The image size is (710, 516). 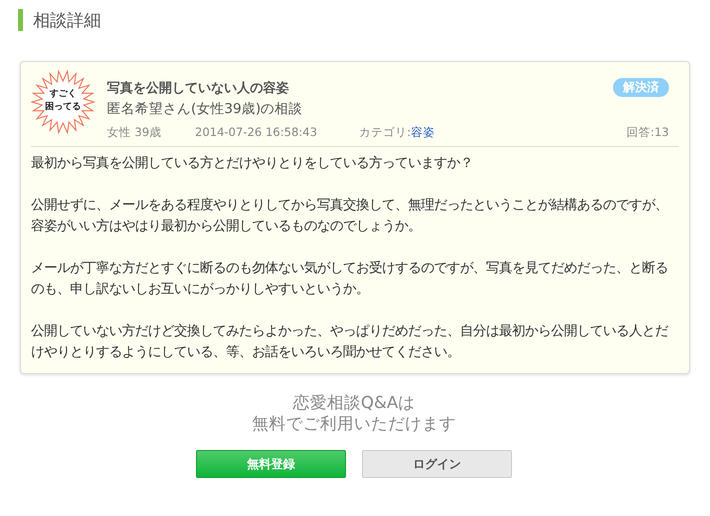 What do you see at coordinates (647, 132) in the screenshot?
I see `answer-count: 回答:13` at bounding box center [647, 132].